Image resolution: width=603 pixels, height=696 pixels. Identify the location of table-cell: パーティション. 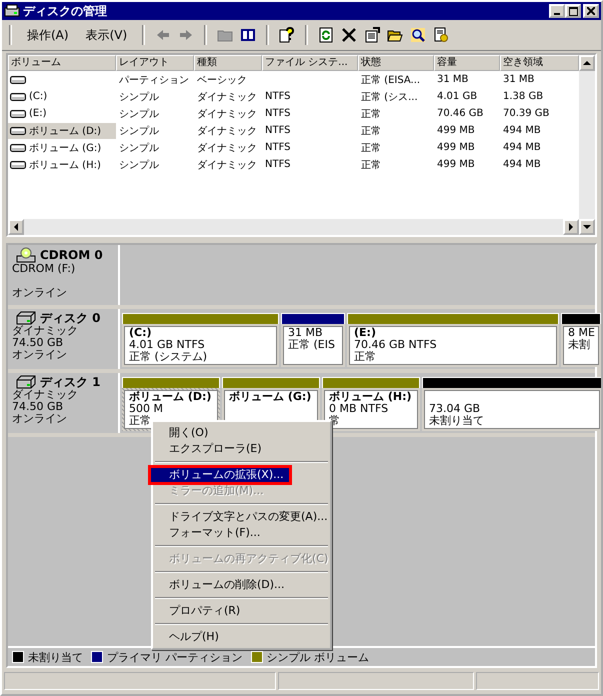
(154, 80).